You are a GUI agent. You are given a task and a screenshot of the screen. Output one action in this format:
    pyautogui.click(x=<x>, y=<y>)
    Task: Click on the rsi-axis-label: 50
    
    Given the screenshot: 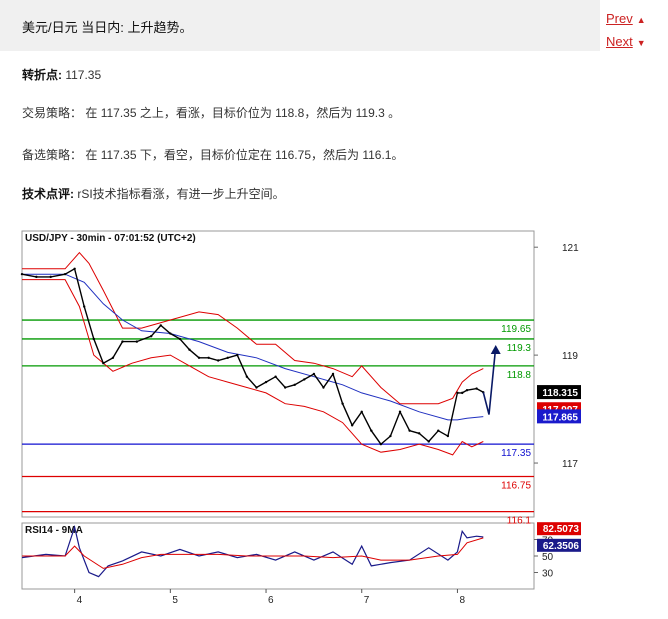 What is the action you would take?
    pyautogui.click(x=548, y=557)
    